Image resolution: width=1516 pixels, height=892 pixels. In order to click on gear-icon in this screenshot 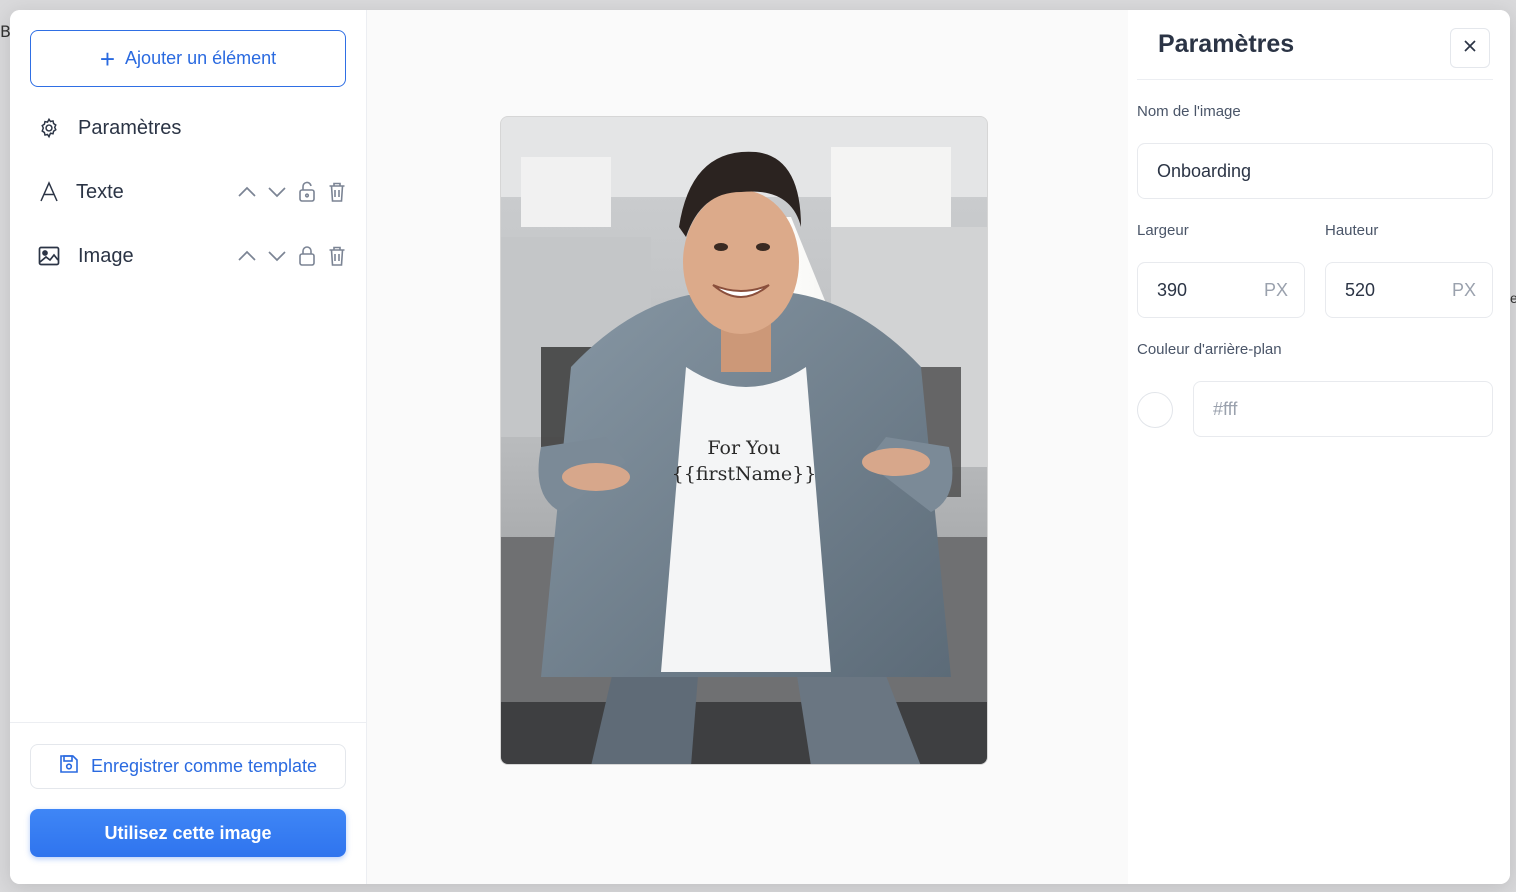, I will do `click(49, 128)`.